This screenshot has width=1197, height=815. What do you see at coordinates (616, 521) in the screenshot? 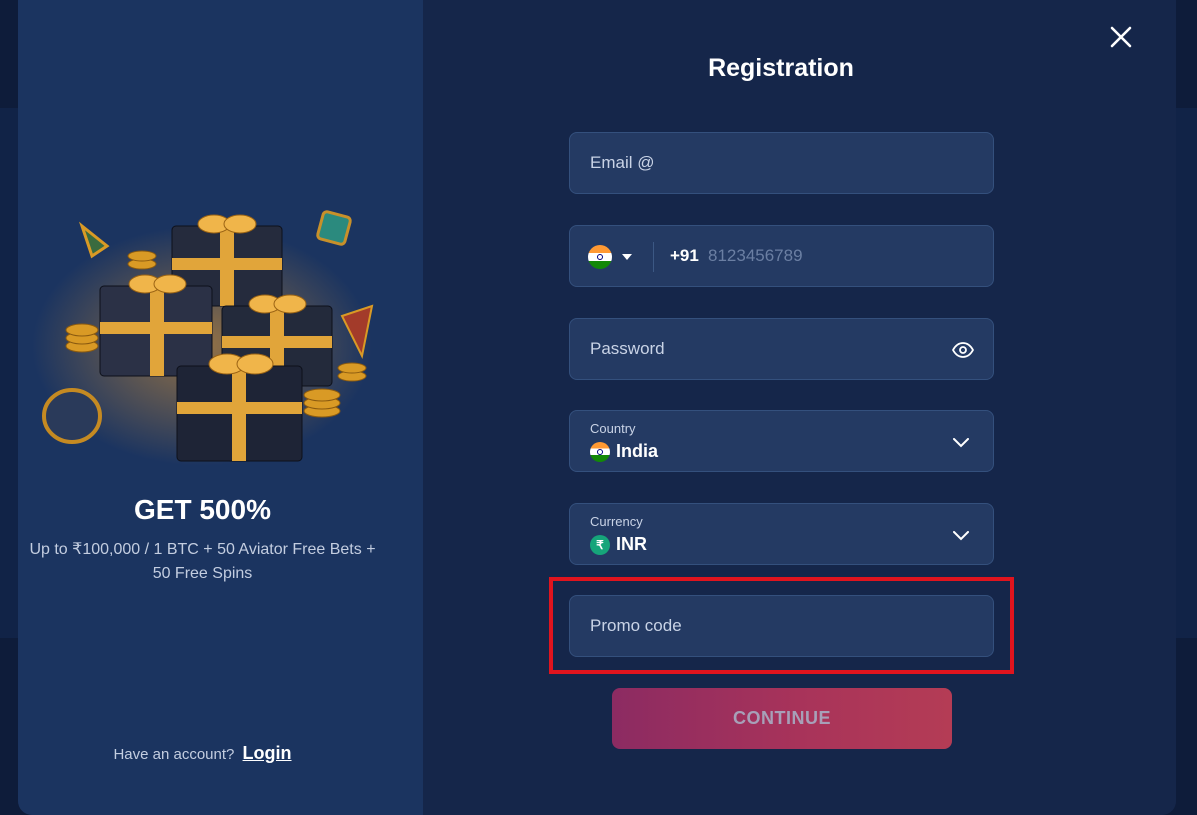
I see `currency-label: Currency` at bounding box center [616, 521].